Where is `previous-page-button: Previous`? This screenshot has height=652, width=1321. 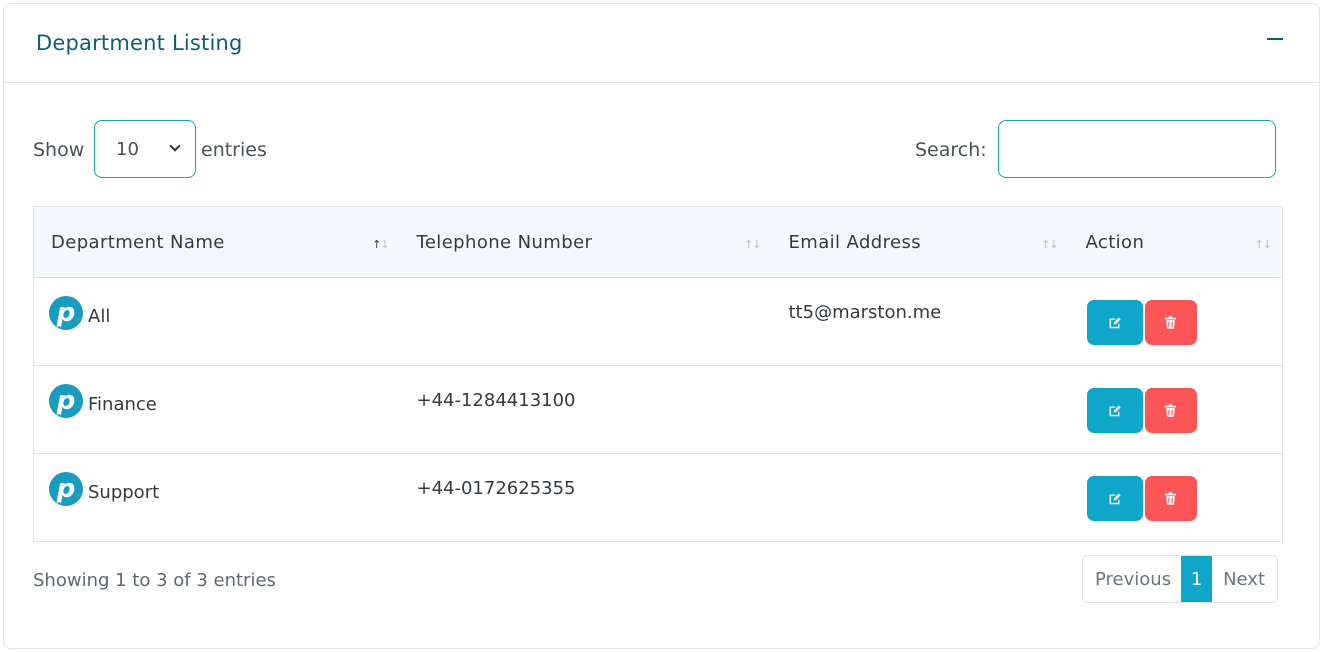
previous-page-button: Previous is located at coordinates (1132, 579).